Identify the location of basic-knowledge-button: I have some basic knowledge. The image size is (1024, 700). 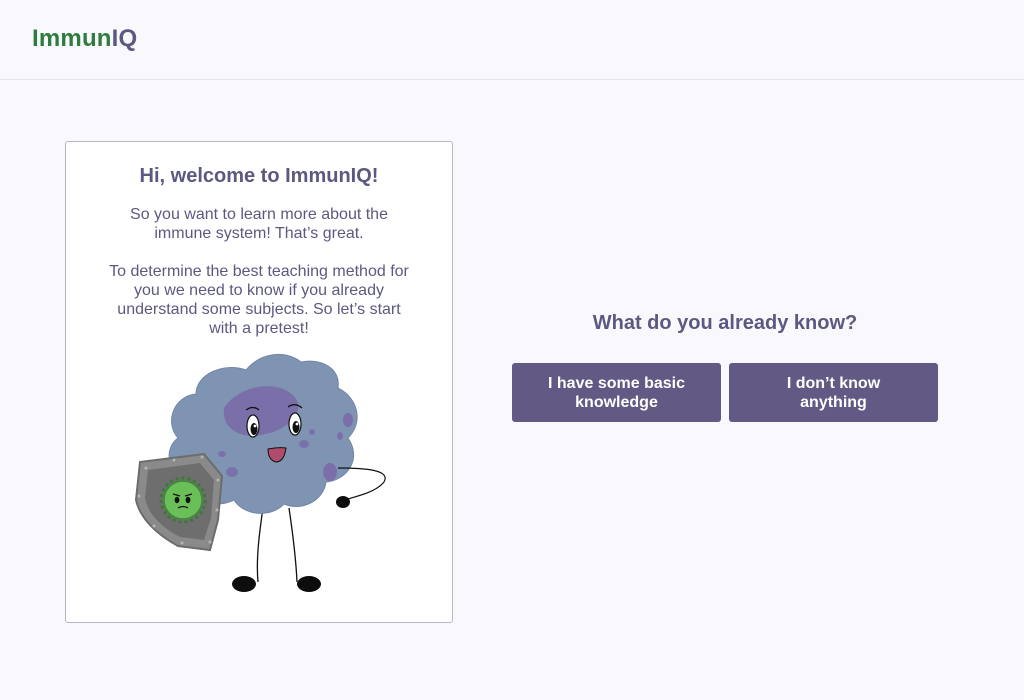
(616, 392).